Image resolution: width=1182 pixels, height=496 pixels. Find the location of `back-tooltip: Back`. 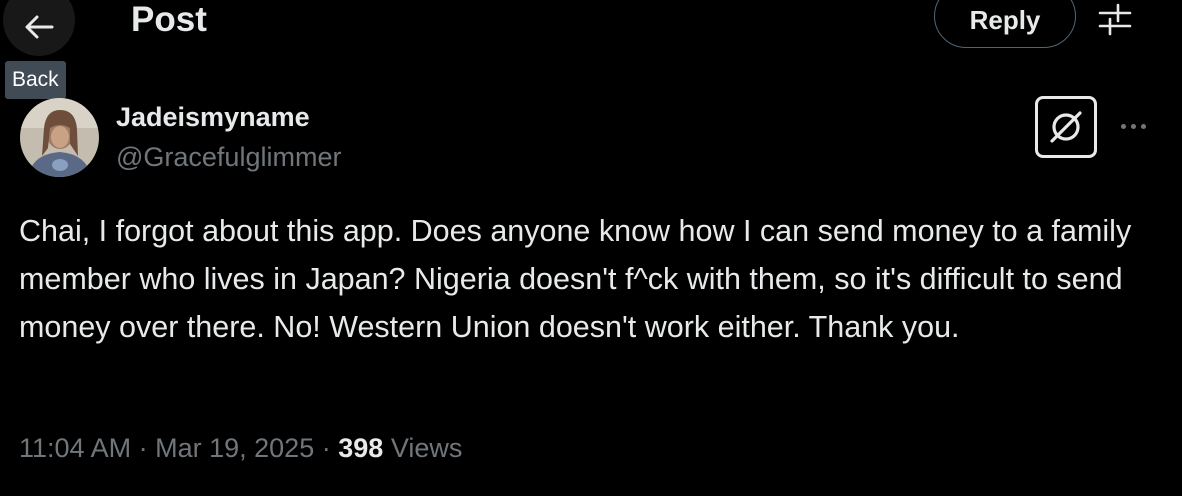

back-tooltip: Back is located at coordinates (35, 80).